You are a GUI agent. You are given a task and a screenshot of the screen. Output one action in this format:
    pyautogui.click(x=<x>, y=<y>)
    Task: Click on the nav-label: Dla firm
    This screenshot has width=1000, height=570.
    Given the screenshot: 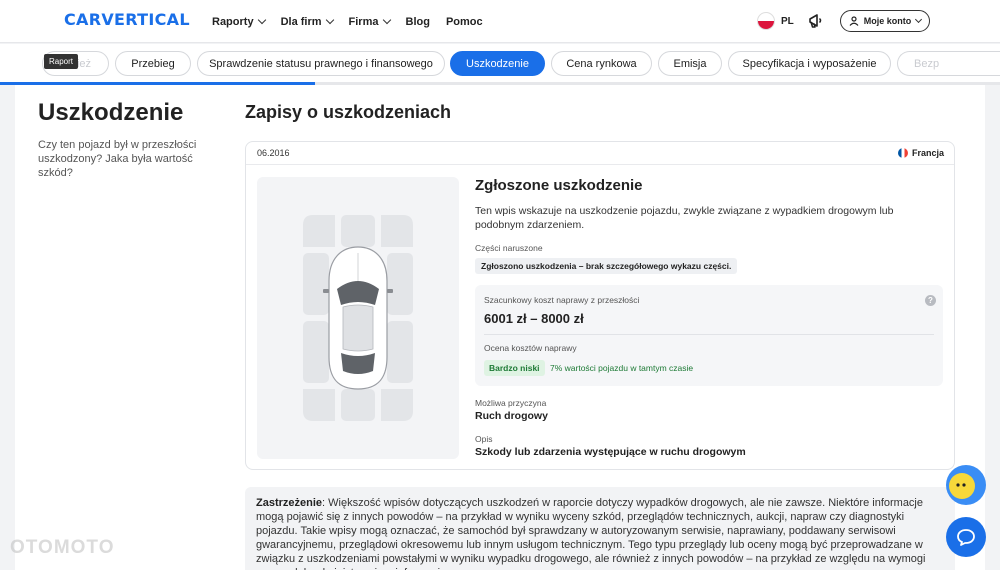 What is the action you would take?
    pyautogui.click(x=301, y=21)
    